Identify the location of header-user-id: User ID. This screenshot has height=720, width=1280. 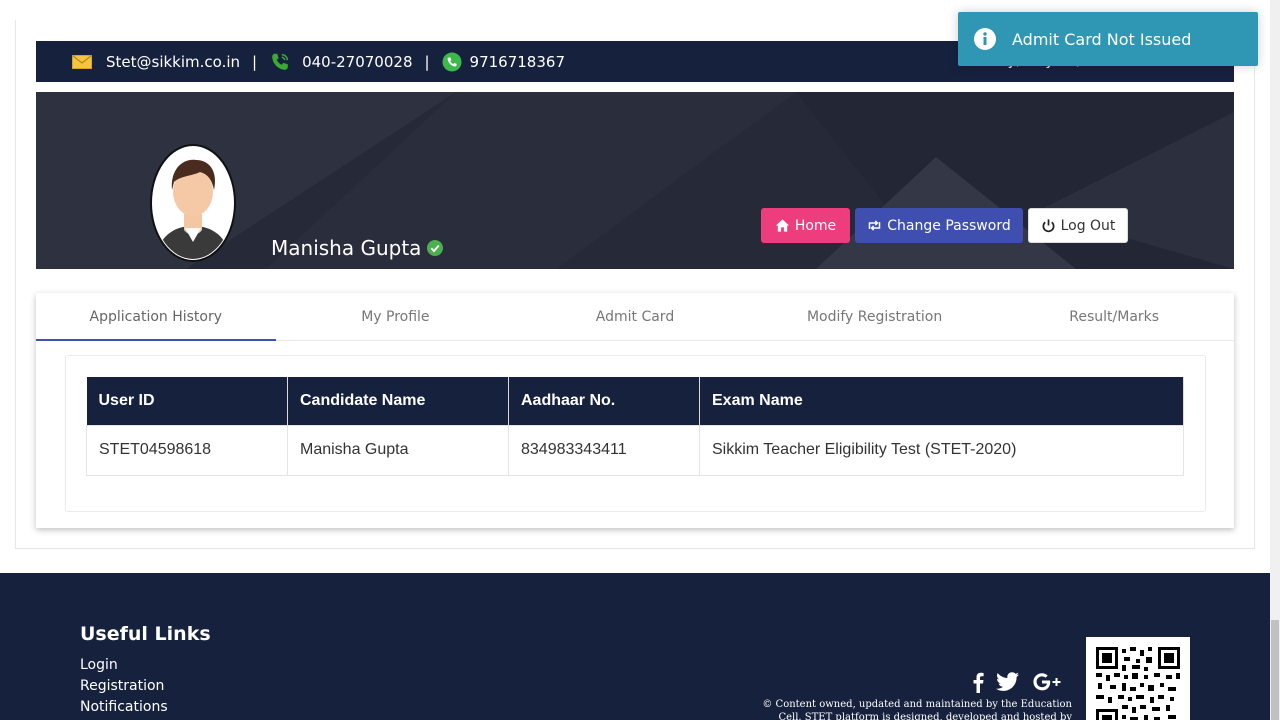
(187, 401).